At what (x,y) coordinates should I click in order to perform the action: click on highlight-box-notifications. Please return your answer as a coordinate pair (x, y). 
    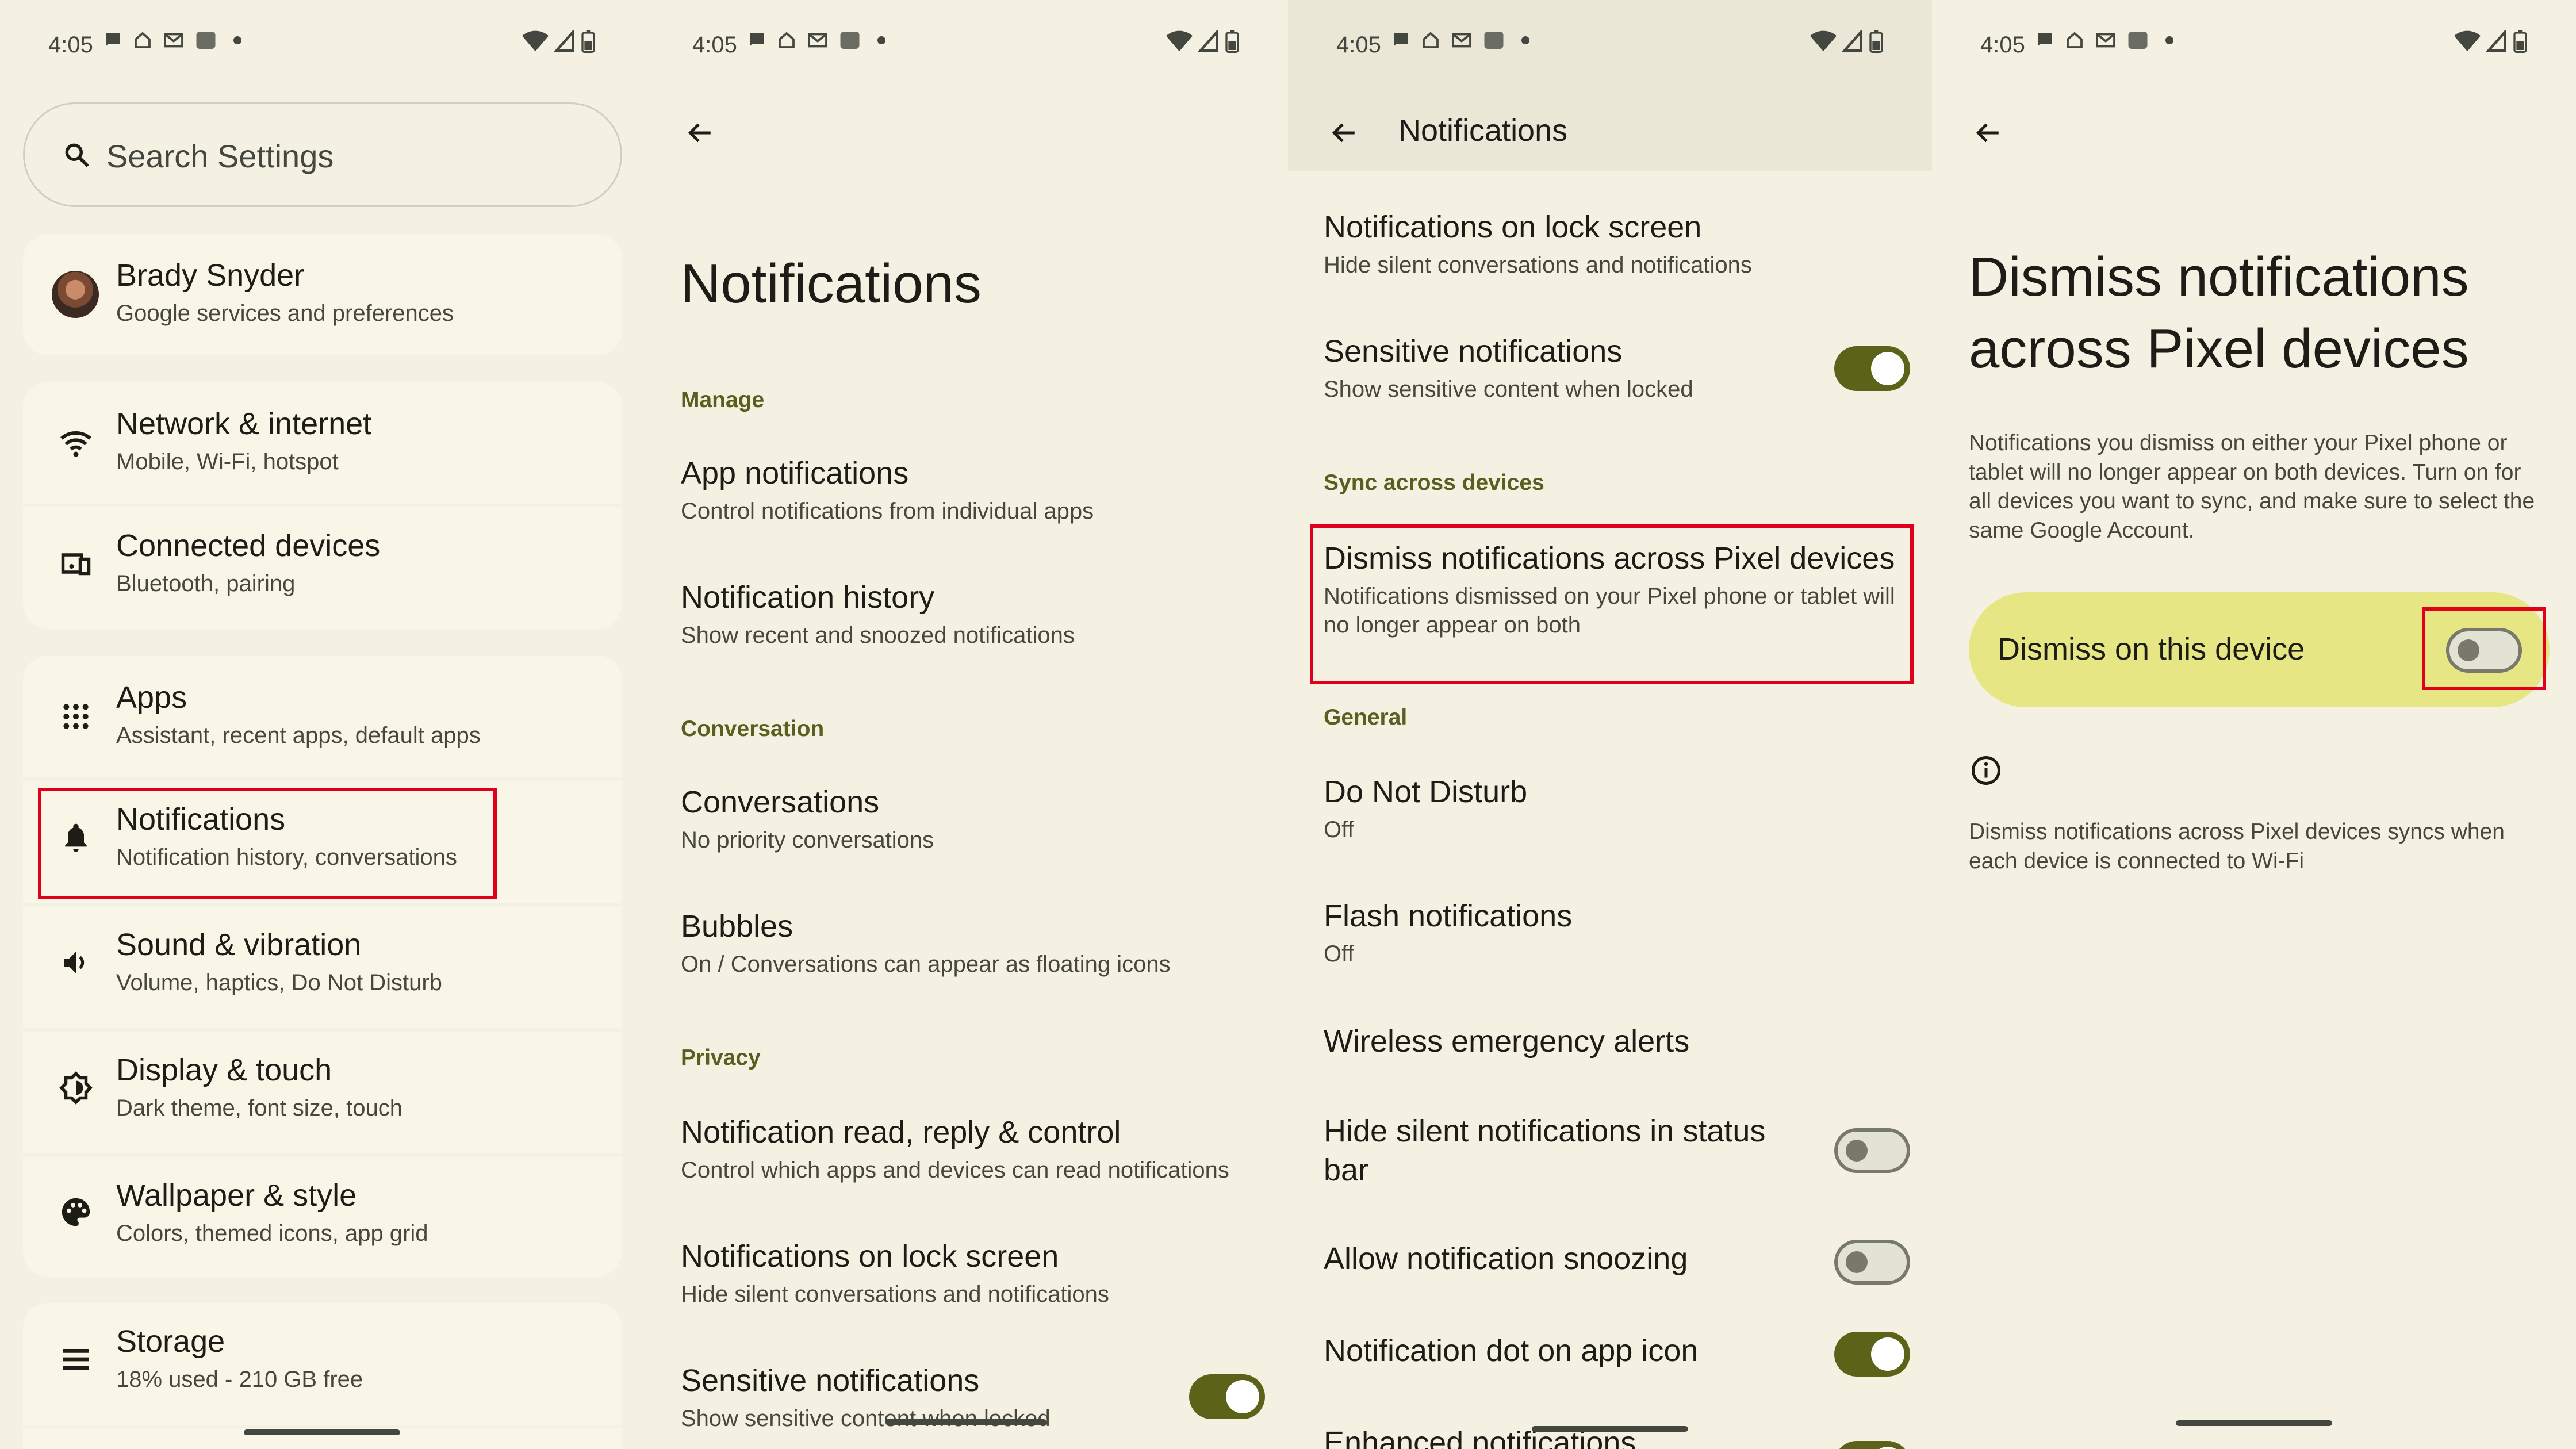
    Looking at the image, I should click on (267, 843).